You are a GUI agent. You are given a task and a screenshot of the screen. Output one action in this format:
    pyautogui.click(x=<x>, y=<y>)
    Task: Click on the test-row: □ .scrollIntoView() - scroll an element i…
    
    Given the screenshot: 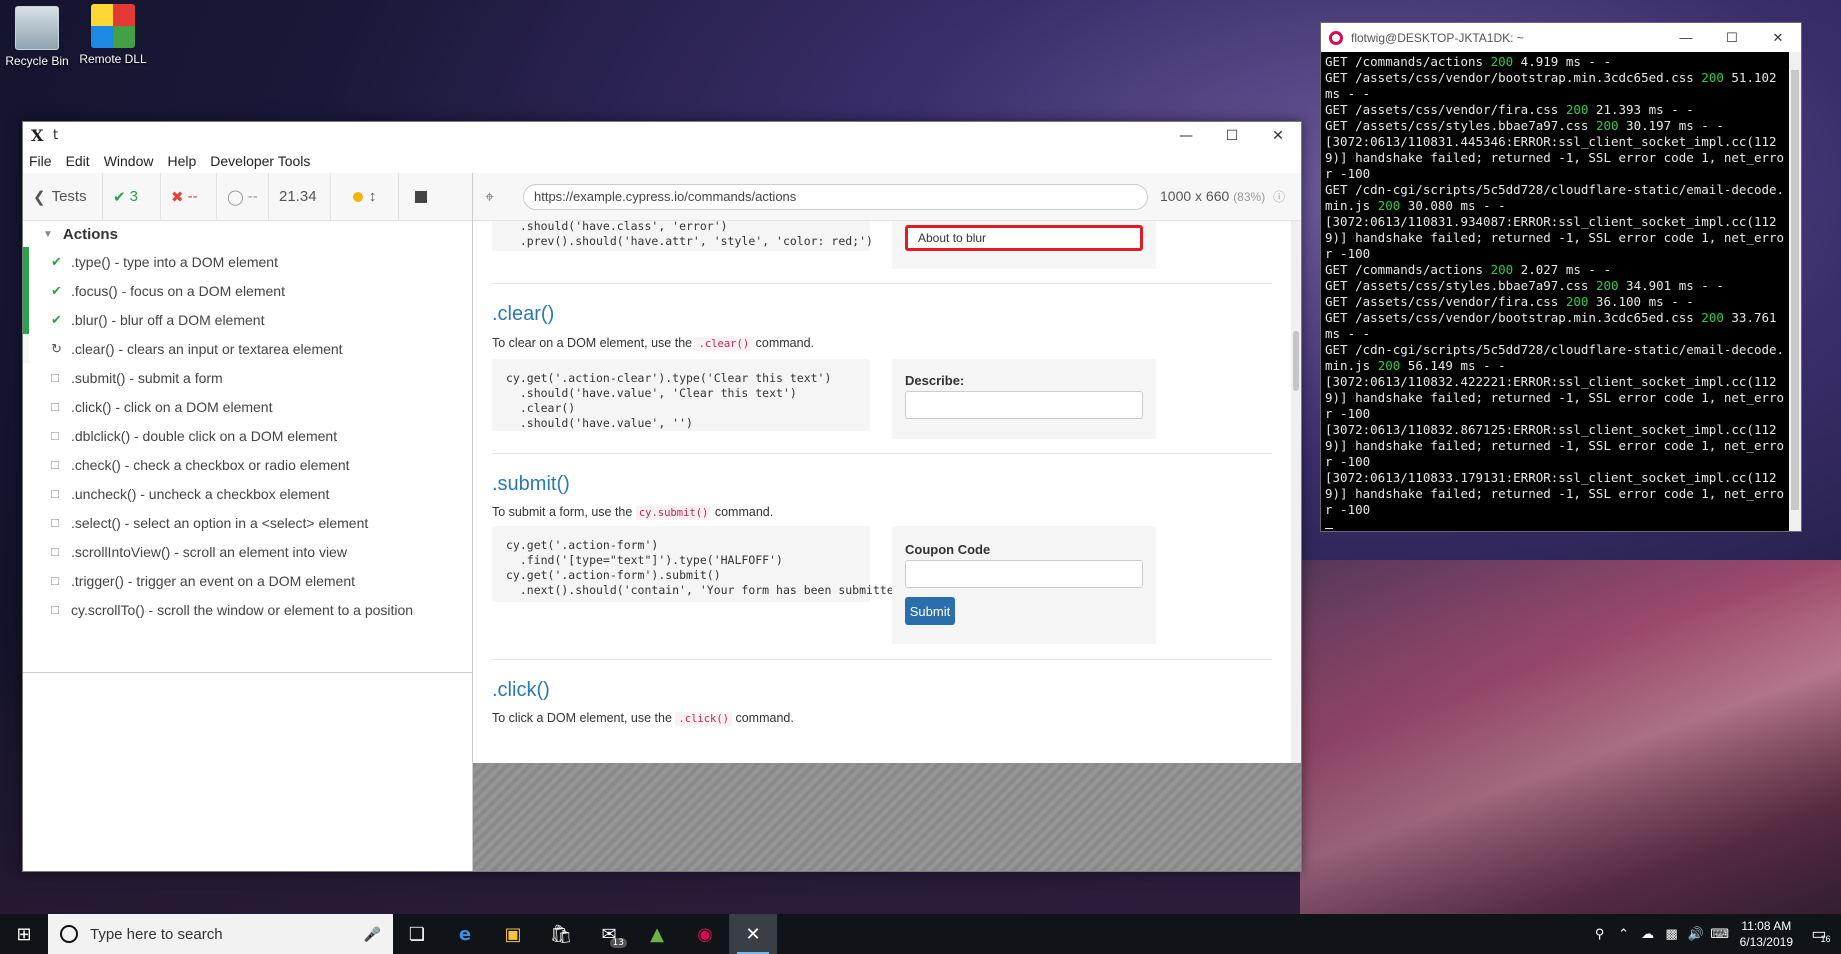 What is the action you would take?
    pyautogui.click(x=247, y=551)
    